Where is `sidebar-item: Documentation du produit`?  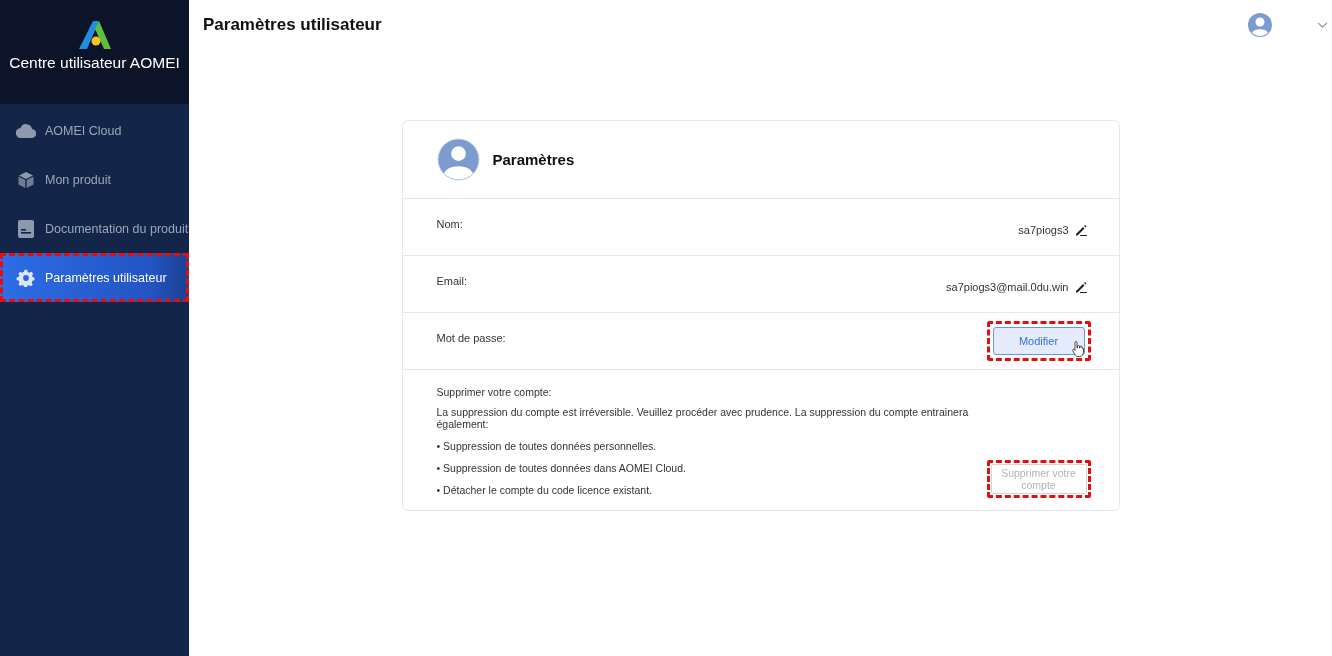 sidebar-item: Documentation du produit is located at coordinates (94, 228).